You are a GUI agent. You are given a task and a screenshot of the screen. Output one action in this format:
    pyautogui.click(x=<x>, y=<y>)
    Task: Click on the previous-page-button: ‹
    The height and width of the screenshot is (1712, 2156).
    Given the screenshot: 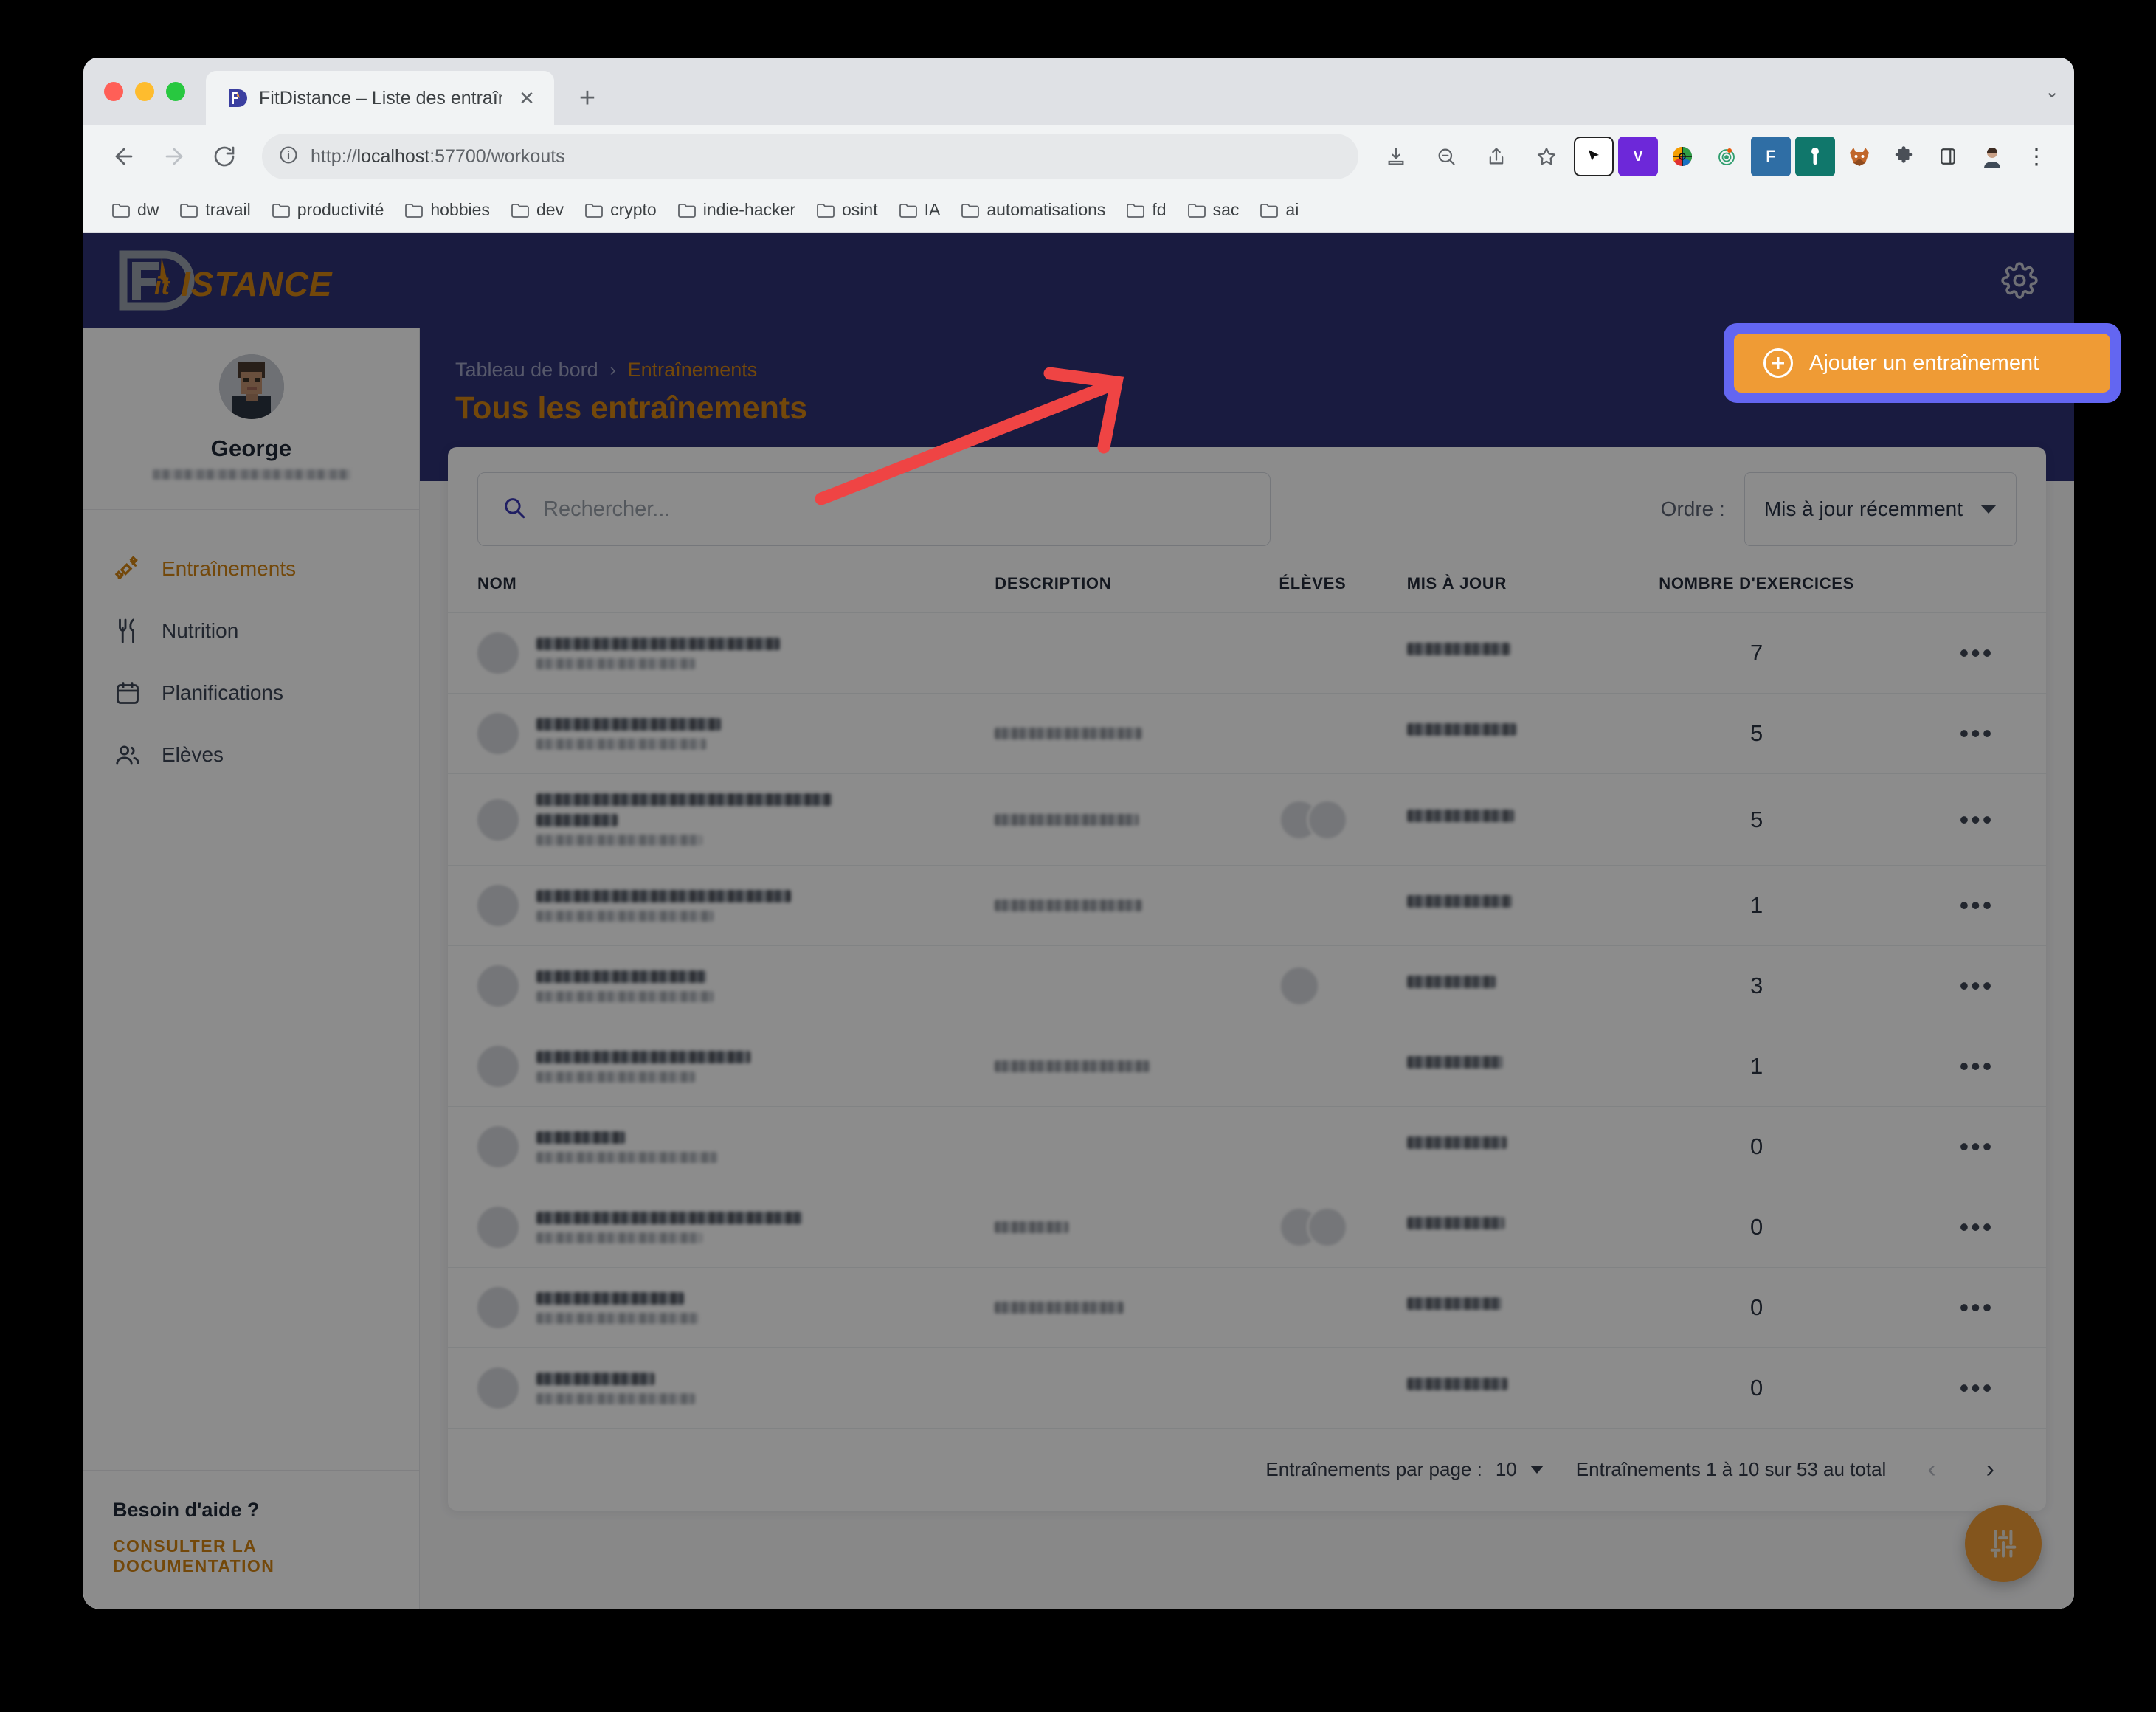 What is the action you would take?
    pyautogui.click(x=1931, y=1469)
    